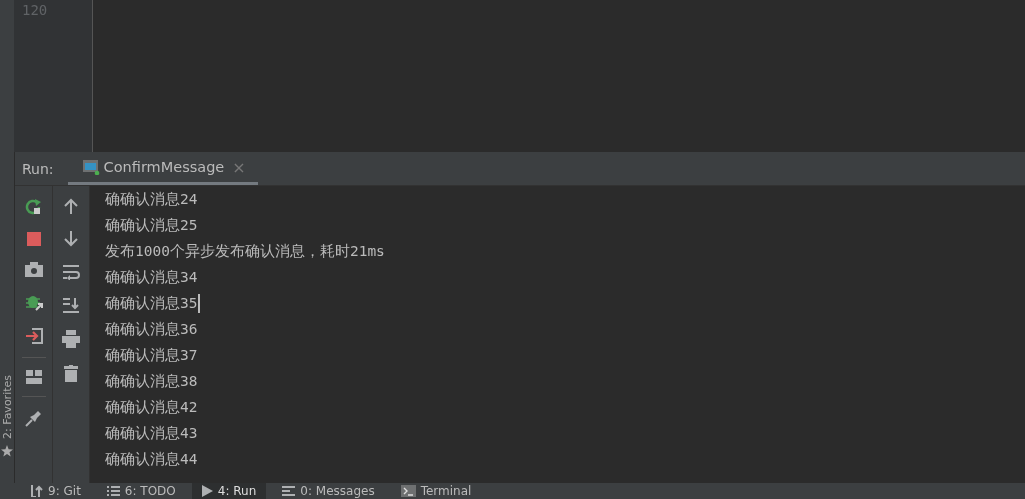  I want to click on list-icon, so click(113, 491).